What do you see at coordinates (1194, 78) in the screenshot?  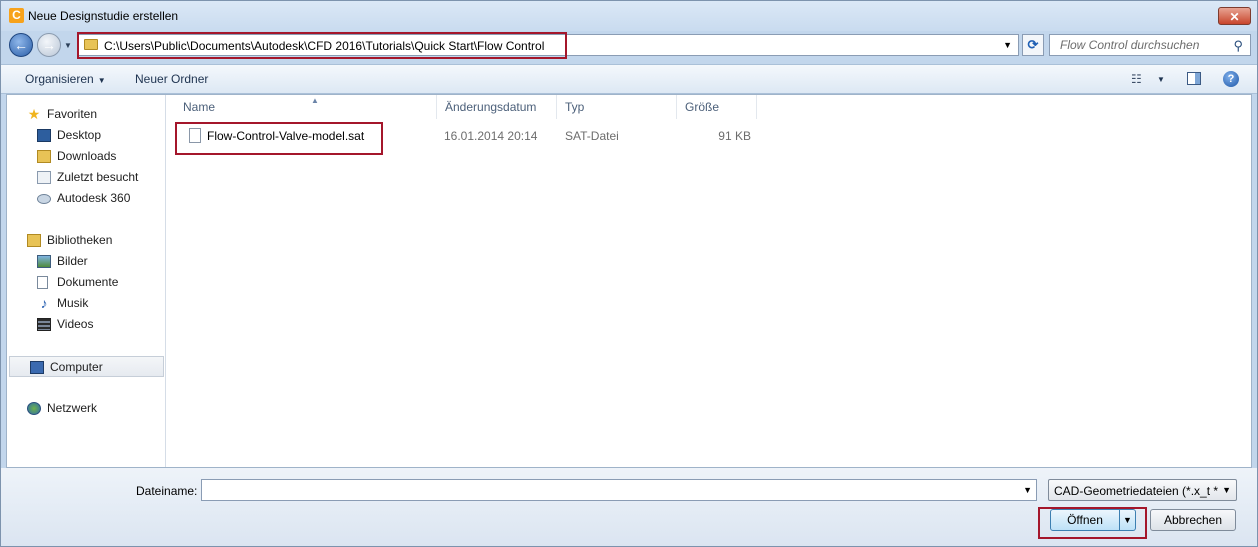 I see `preview-pane-icon` at bounding box center [1194, 78].